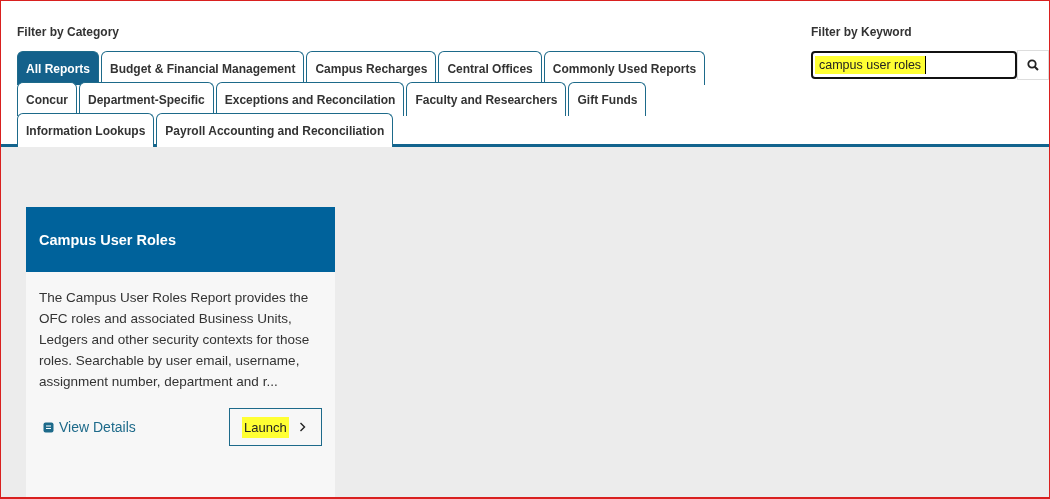 The image size is (1050, 499). I want to click on category-tab: Exceptions and Reconcilation, so click(310, 99).